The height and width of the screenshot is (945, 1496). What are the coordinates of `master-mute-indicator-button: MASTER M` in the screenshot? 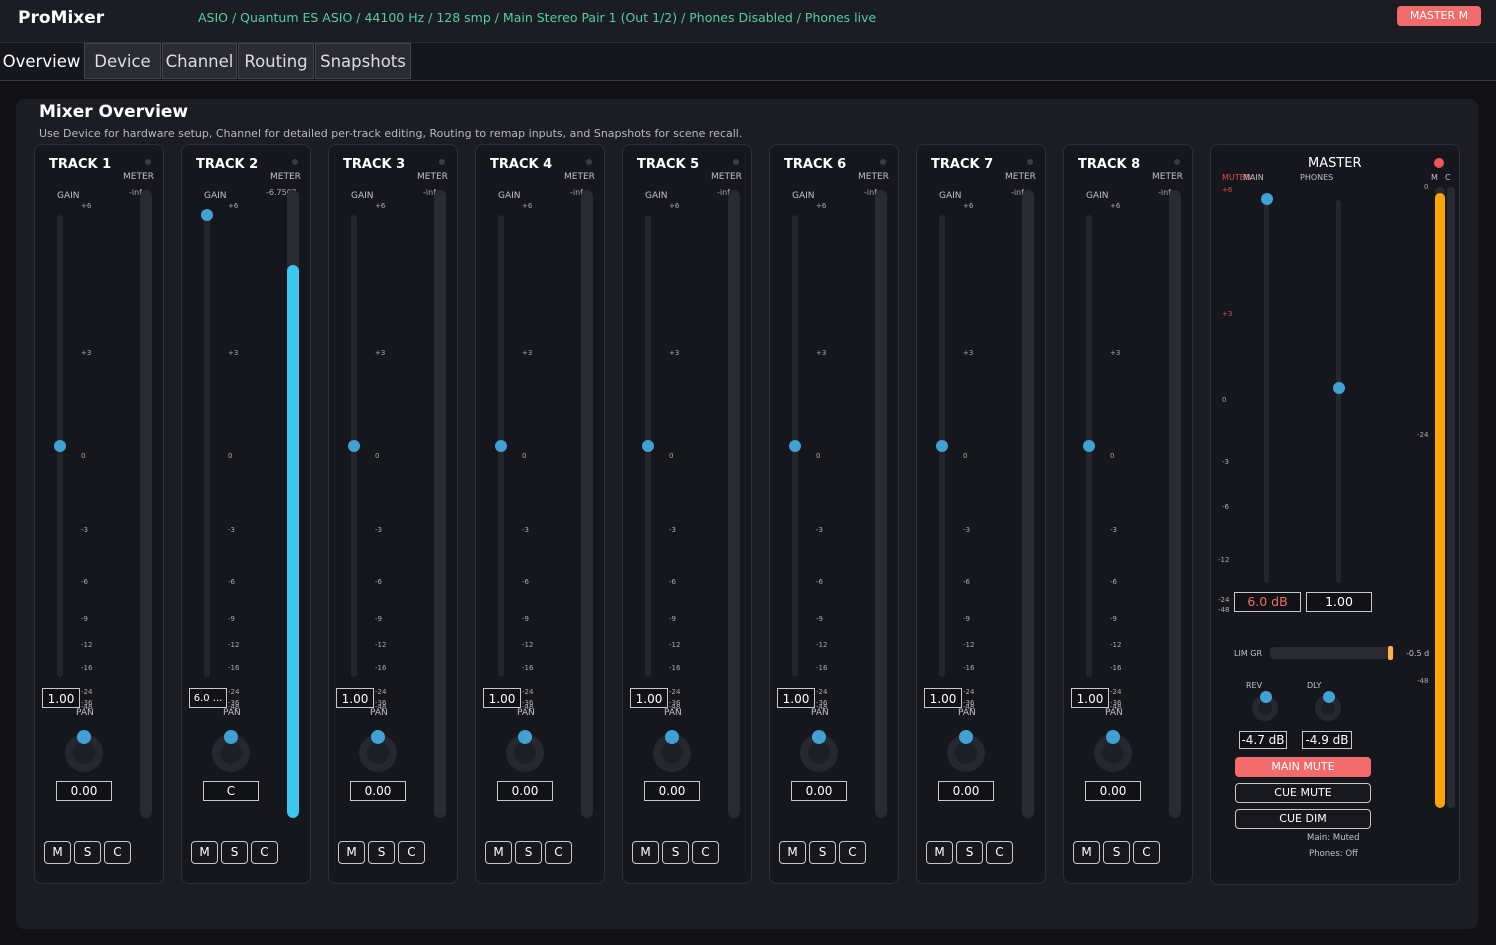 It's located at (1439, 16).